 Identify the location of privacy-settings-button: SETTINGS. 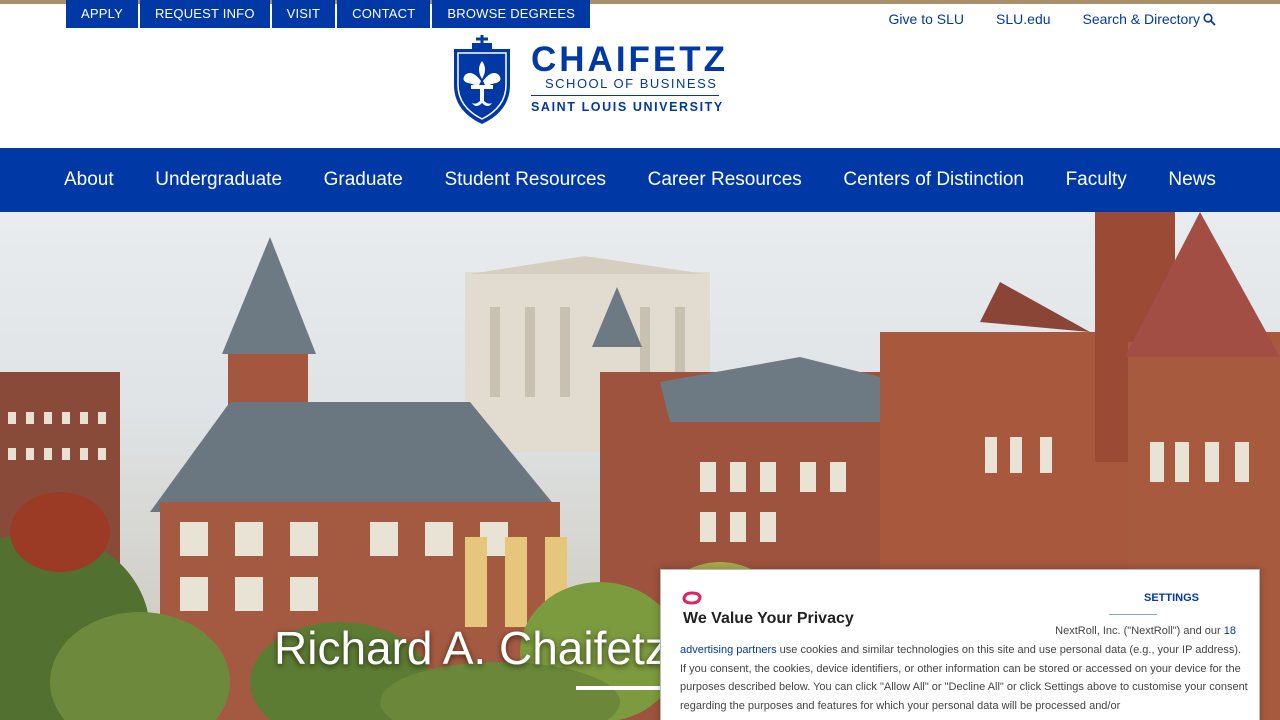
(1171, 598).